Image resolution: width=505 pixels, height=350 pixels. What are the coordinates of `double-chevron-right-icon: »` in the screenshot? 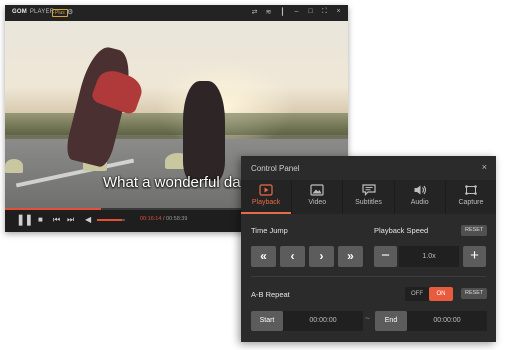 It's located at (350, 256).